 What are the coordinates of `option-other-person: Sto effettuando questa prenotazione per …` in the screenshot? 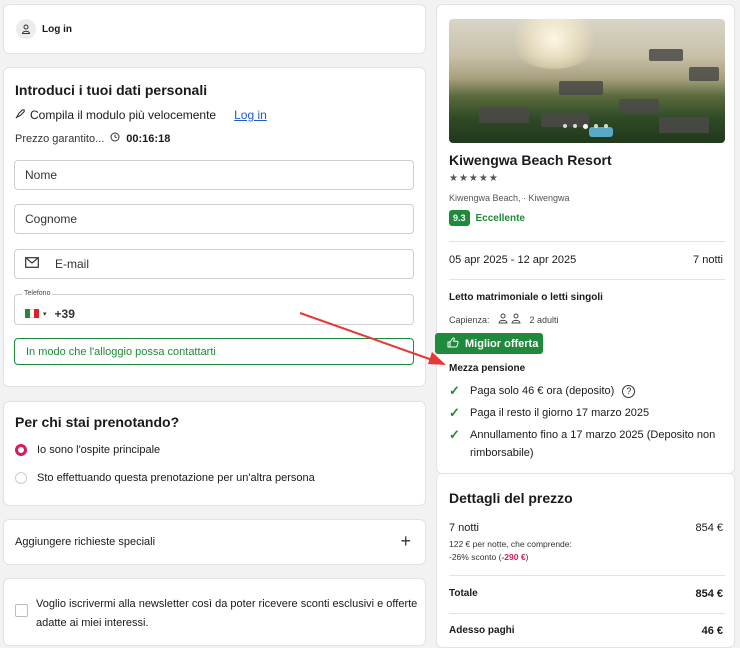 It's located at (165, 478).